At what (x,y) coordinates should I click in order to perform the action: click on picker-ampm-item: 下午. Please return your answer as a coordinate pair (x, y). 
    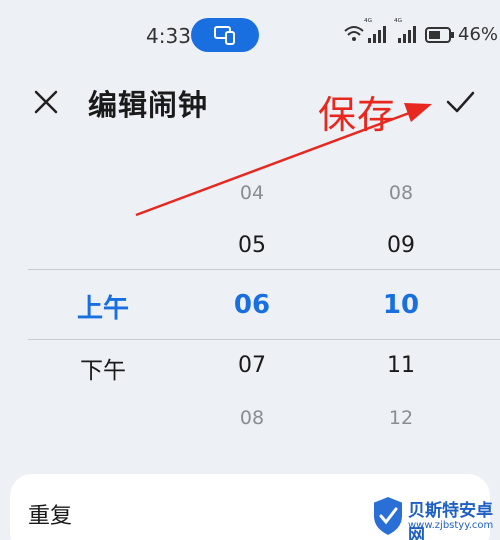
    Looking at the image, I should click on (103, 368).